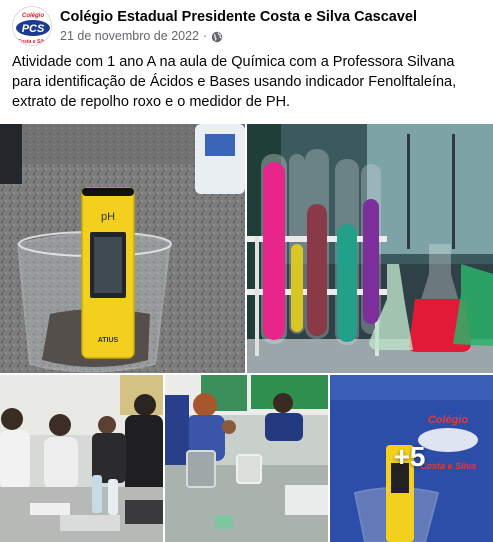 This screenshot has width=493, height=542. Describe the element at coordinates (81, 458) in the screenshot. I see `photo-students-table` at that location.